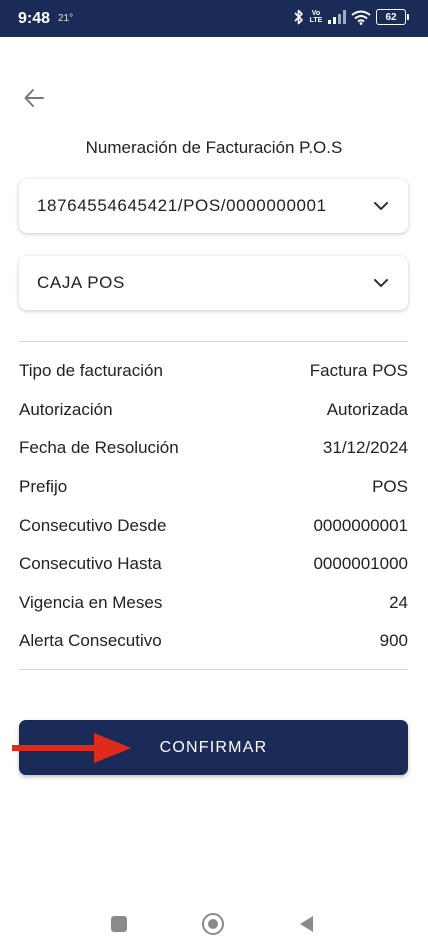 This screenshot has width=428, height=951. Describe the element at coordinates (360, 525) in the screenshot. I see `detail-value: 0000000001` at that location.